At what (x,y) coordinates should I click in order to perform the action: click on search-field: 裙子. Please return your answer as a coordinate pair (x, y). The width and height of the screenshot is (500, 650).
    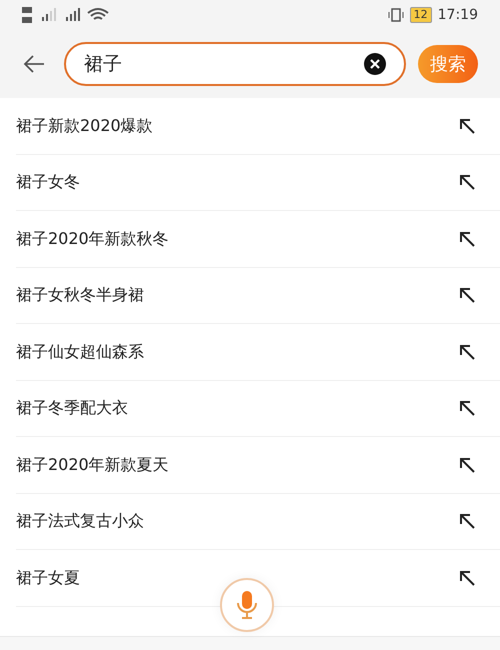
    Looking at the image, I should click on (235, 64).